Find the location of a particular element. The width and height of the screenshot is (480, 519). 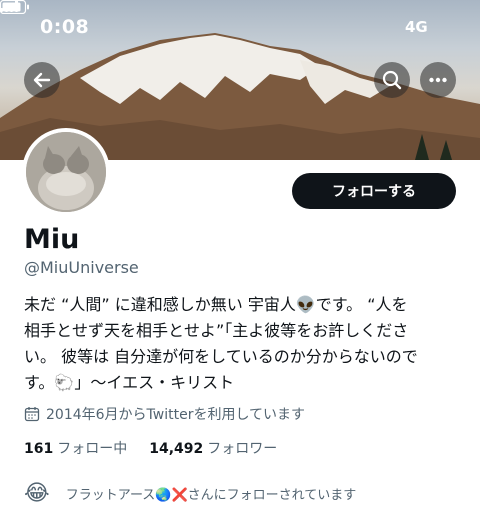

back-button is located at coordinates (42, 80).